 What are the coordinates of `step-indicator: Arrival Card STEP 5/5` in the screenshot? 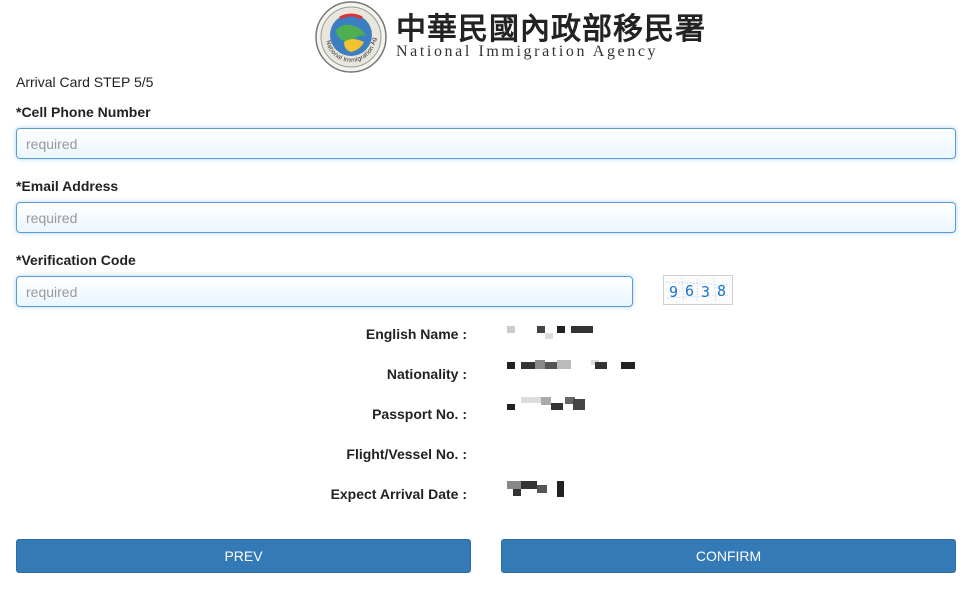 It's located at (85, 82).